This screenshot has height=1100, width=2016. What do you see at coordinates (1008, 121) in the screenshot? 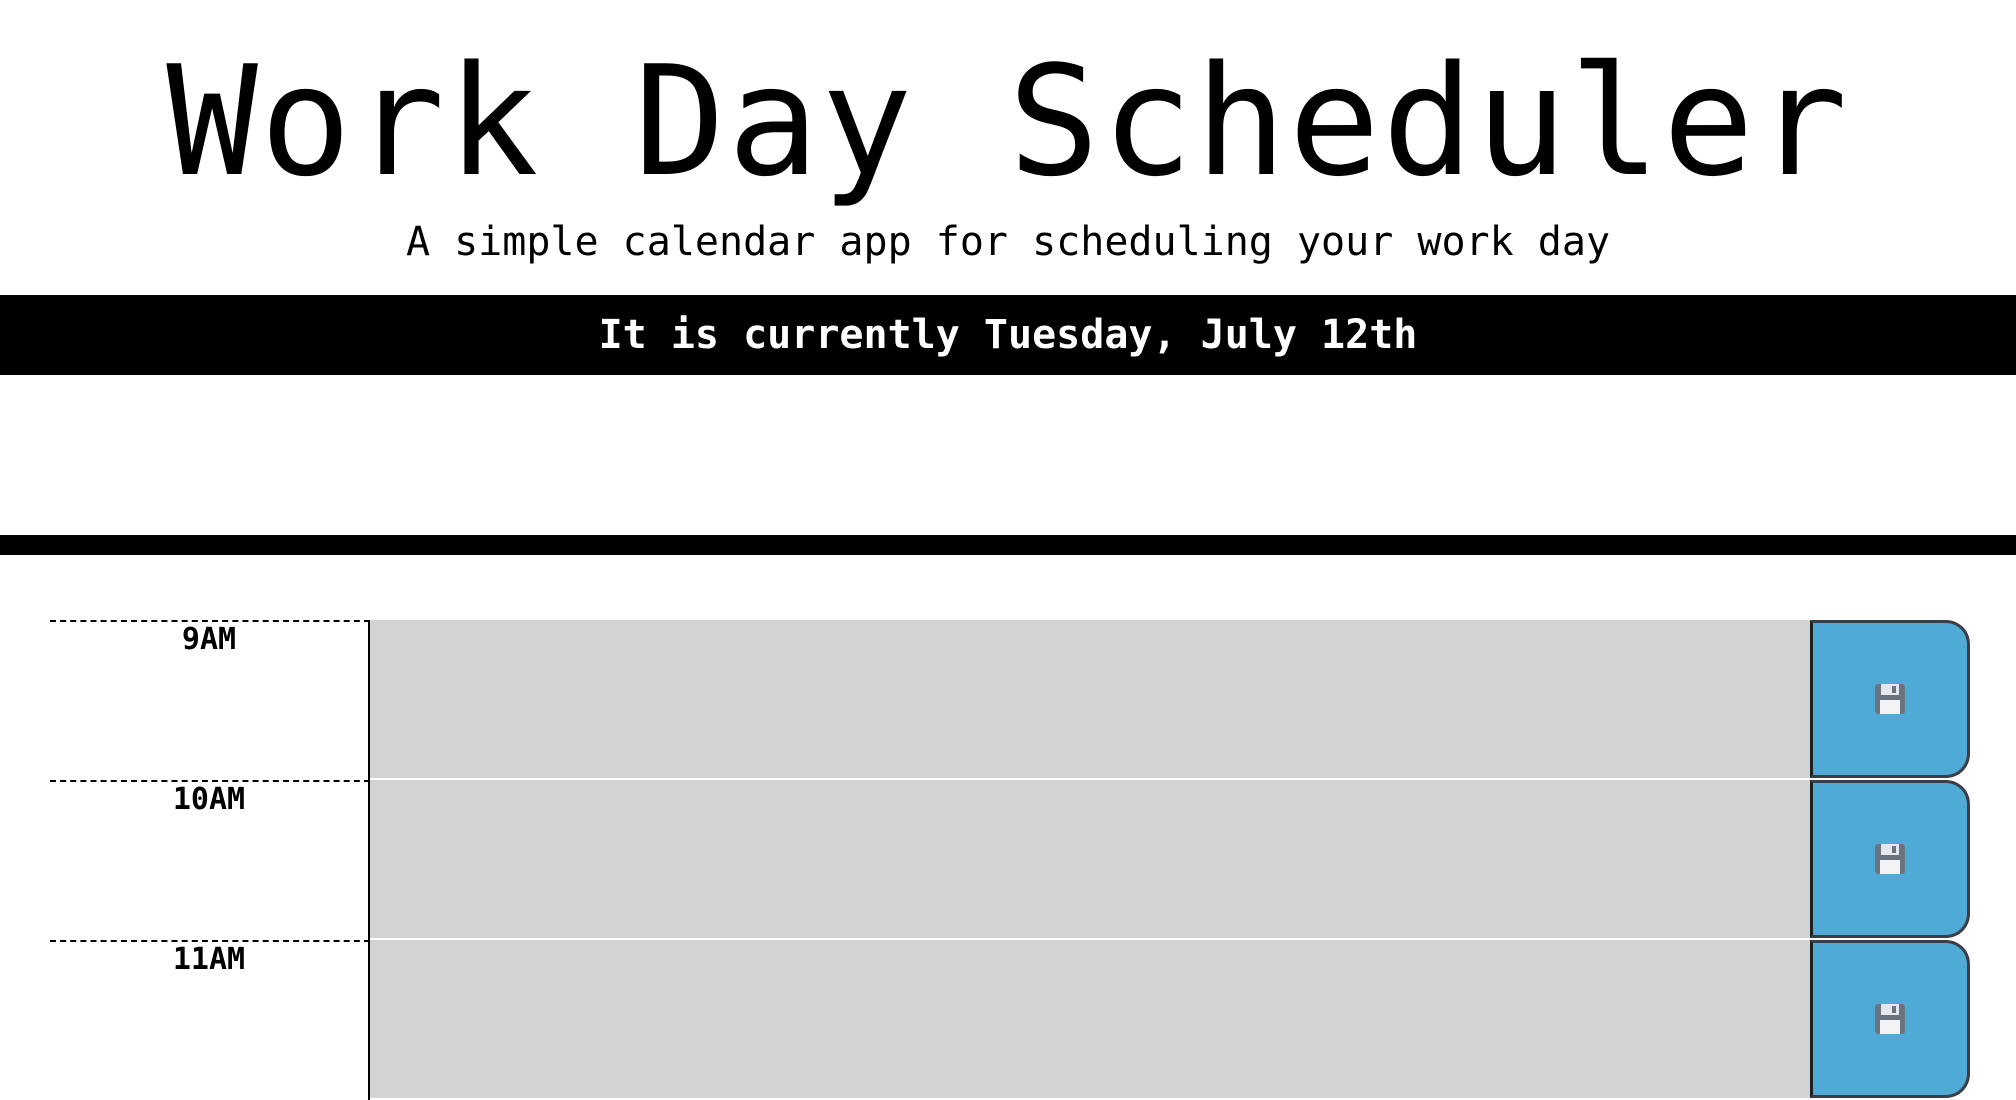
I see `page-title: Work Day Scheduler` at bounding box center [1008, 121].